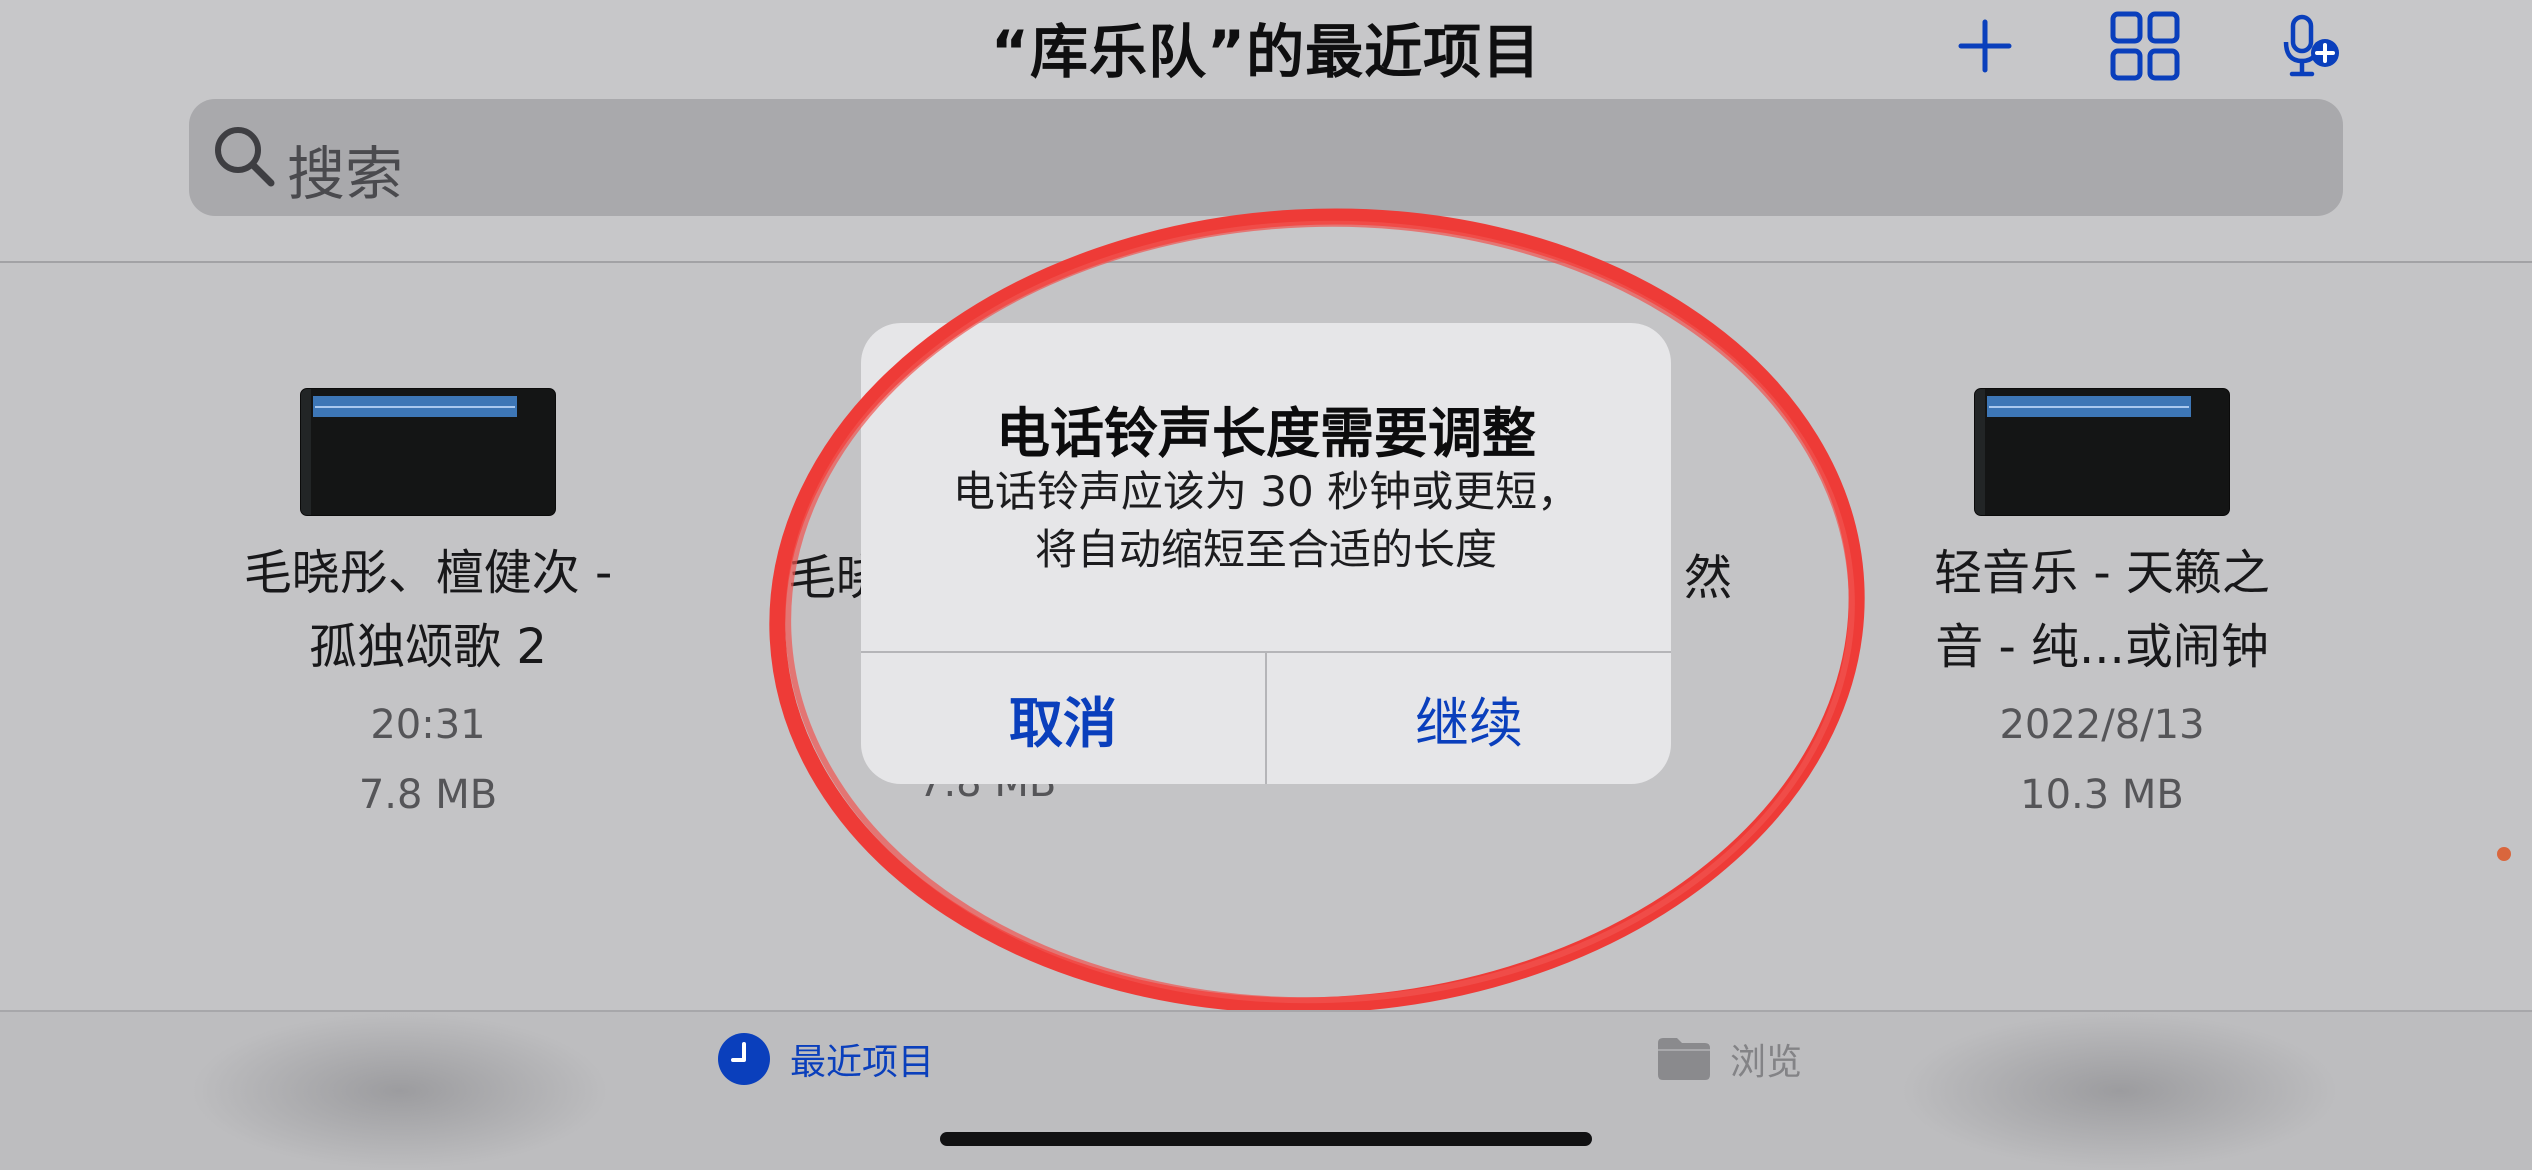 This screenshot has width=2532, height=1170. I want to click on alert-message: 电话铃声应该为 30 秒钟或更短， 将自动缩短至合适的长度, so click(1266, 520).